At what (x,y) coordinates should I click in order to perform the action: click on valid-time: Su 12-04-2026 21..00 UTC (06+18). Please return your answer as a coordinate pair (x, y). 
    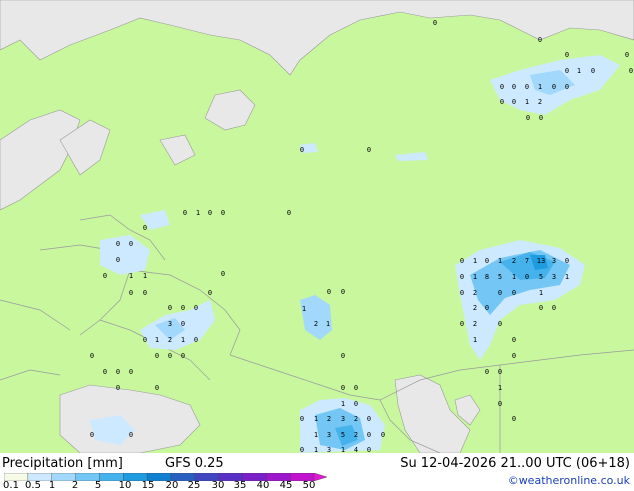
    Looking at the image, I should click on (515, 463).